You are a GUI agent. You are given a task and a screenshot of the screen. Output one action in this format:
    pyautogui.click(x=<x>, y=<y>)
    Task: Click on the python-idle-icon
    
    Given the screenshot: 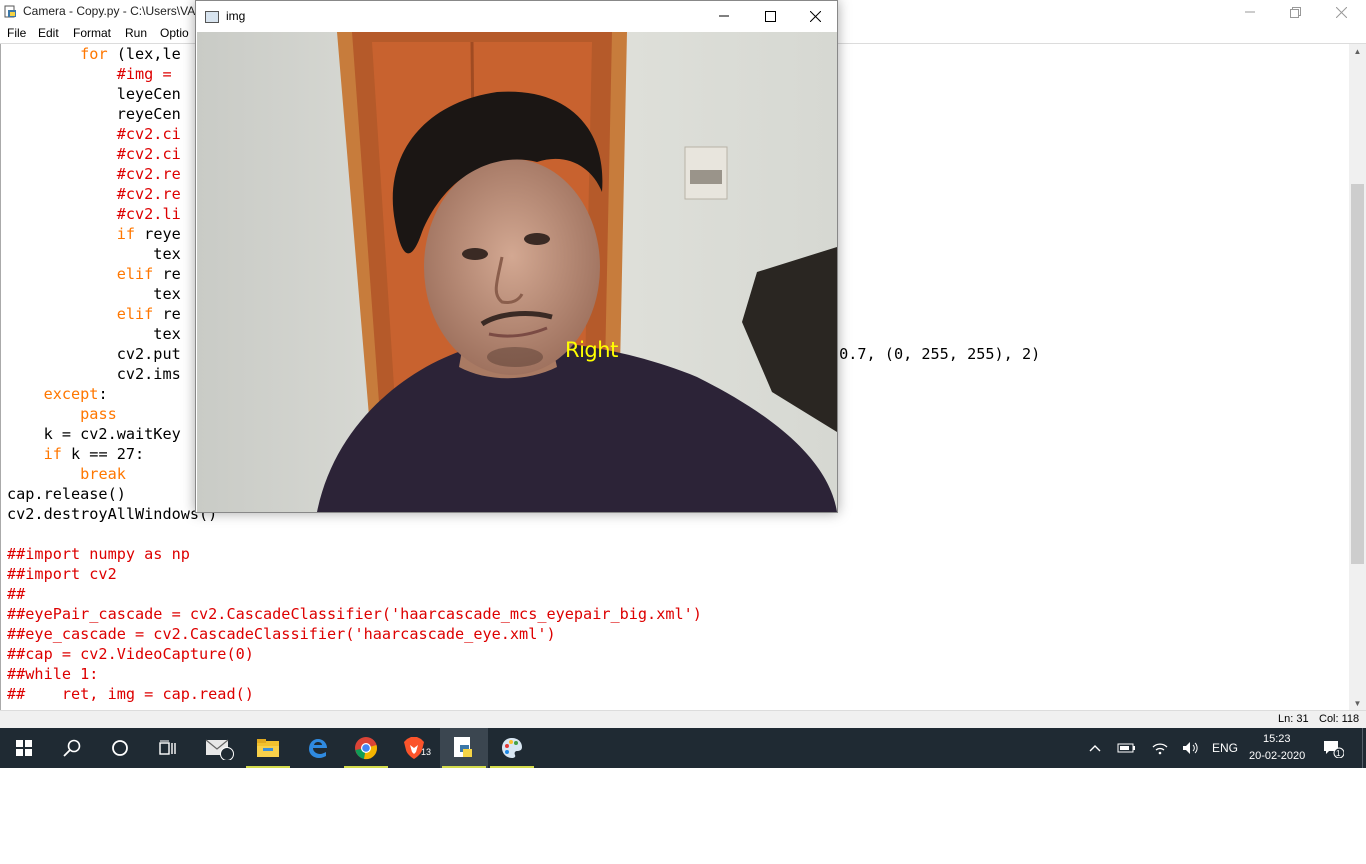 What is the action you would take?
    pyautogui.click(x=463, y=747)
    